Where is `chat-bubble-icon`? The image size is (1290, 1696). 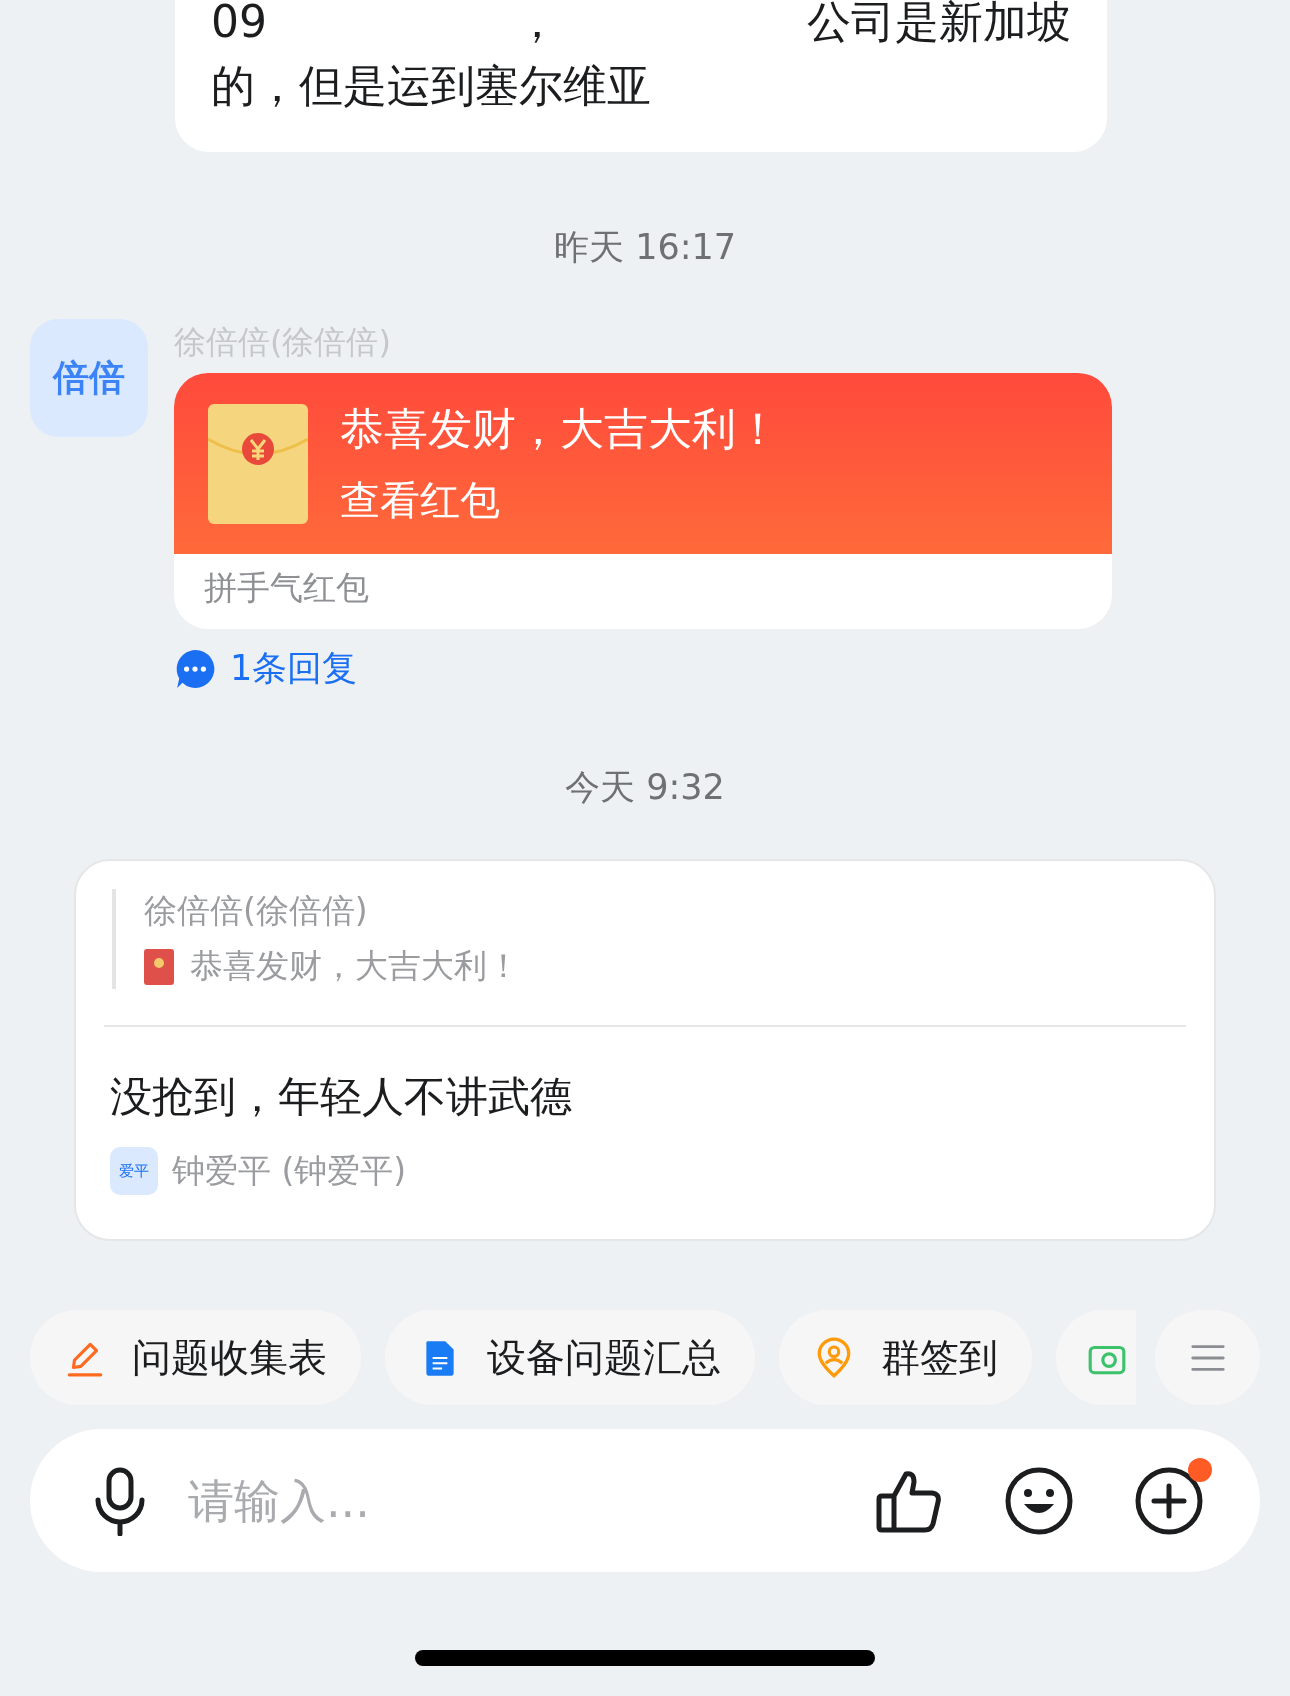
chat-bubble-icon is located at coordinates (195, 668).